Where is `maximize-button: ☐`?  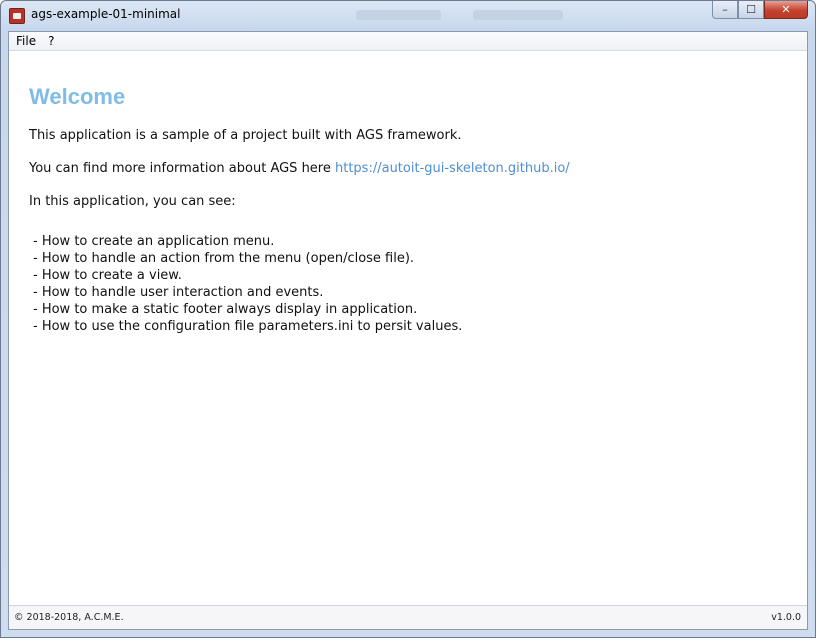
maximize-button: ☐ is located at coordinates (751, 10).